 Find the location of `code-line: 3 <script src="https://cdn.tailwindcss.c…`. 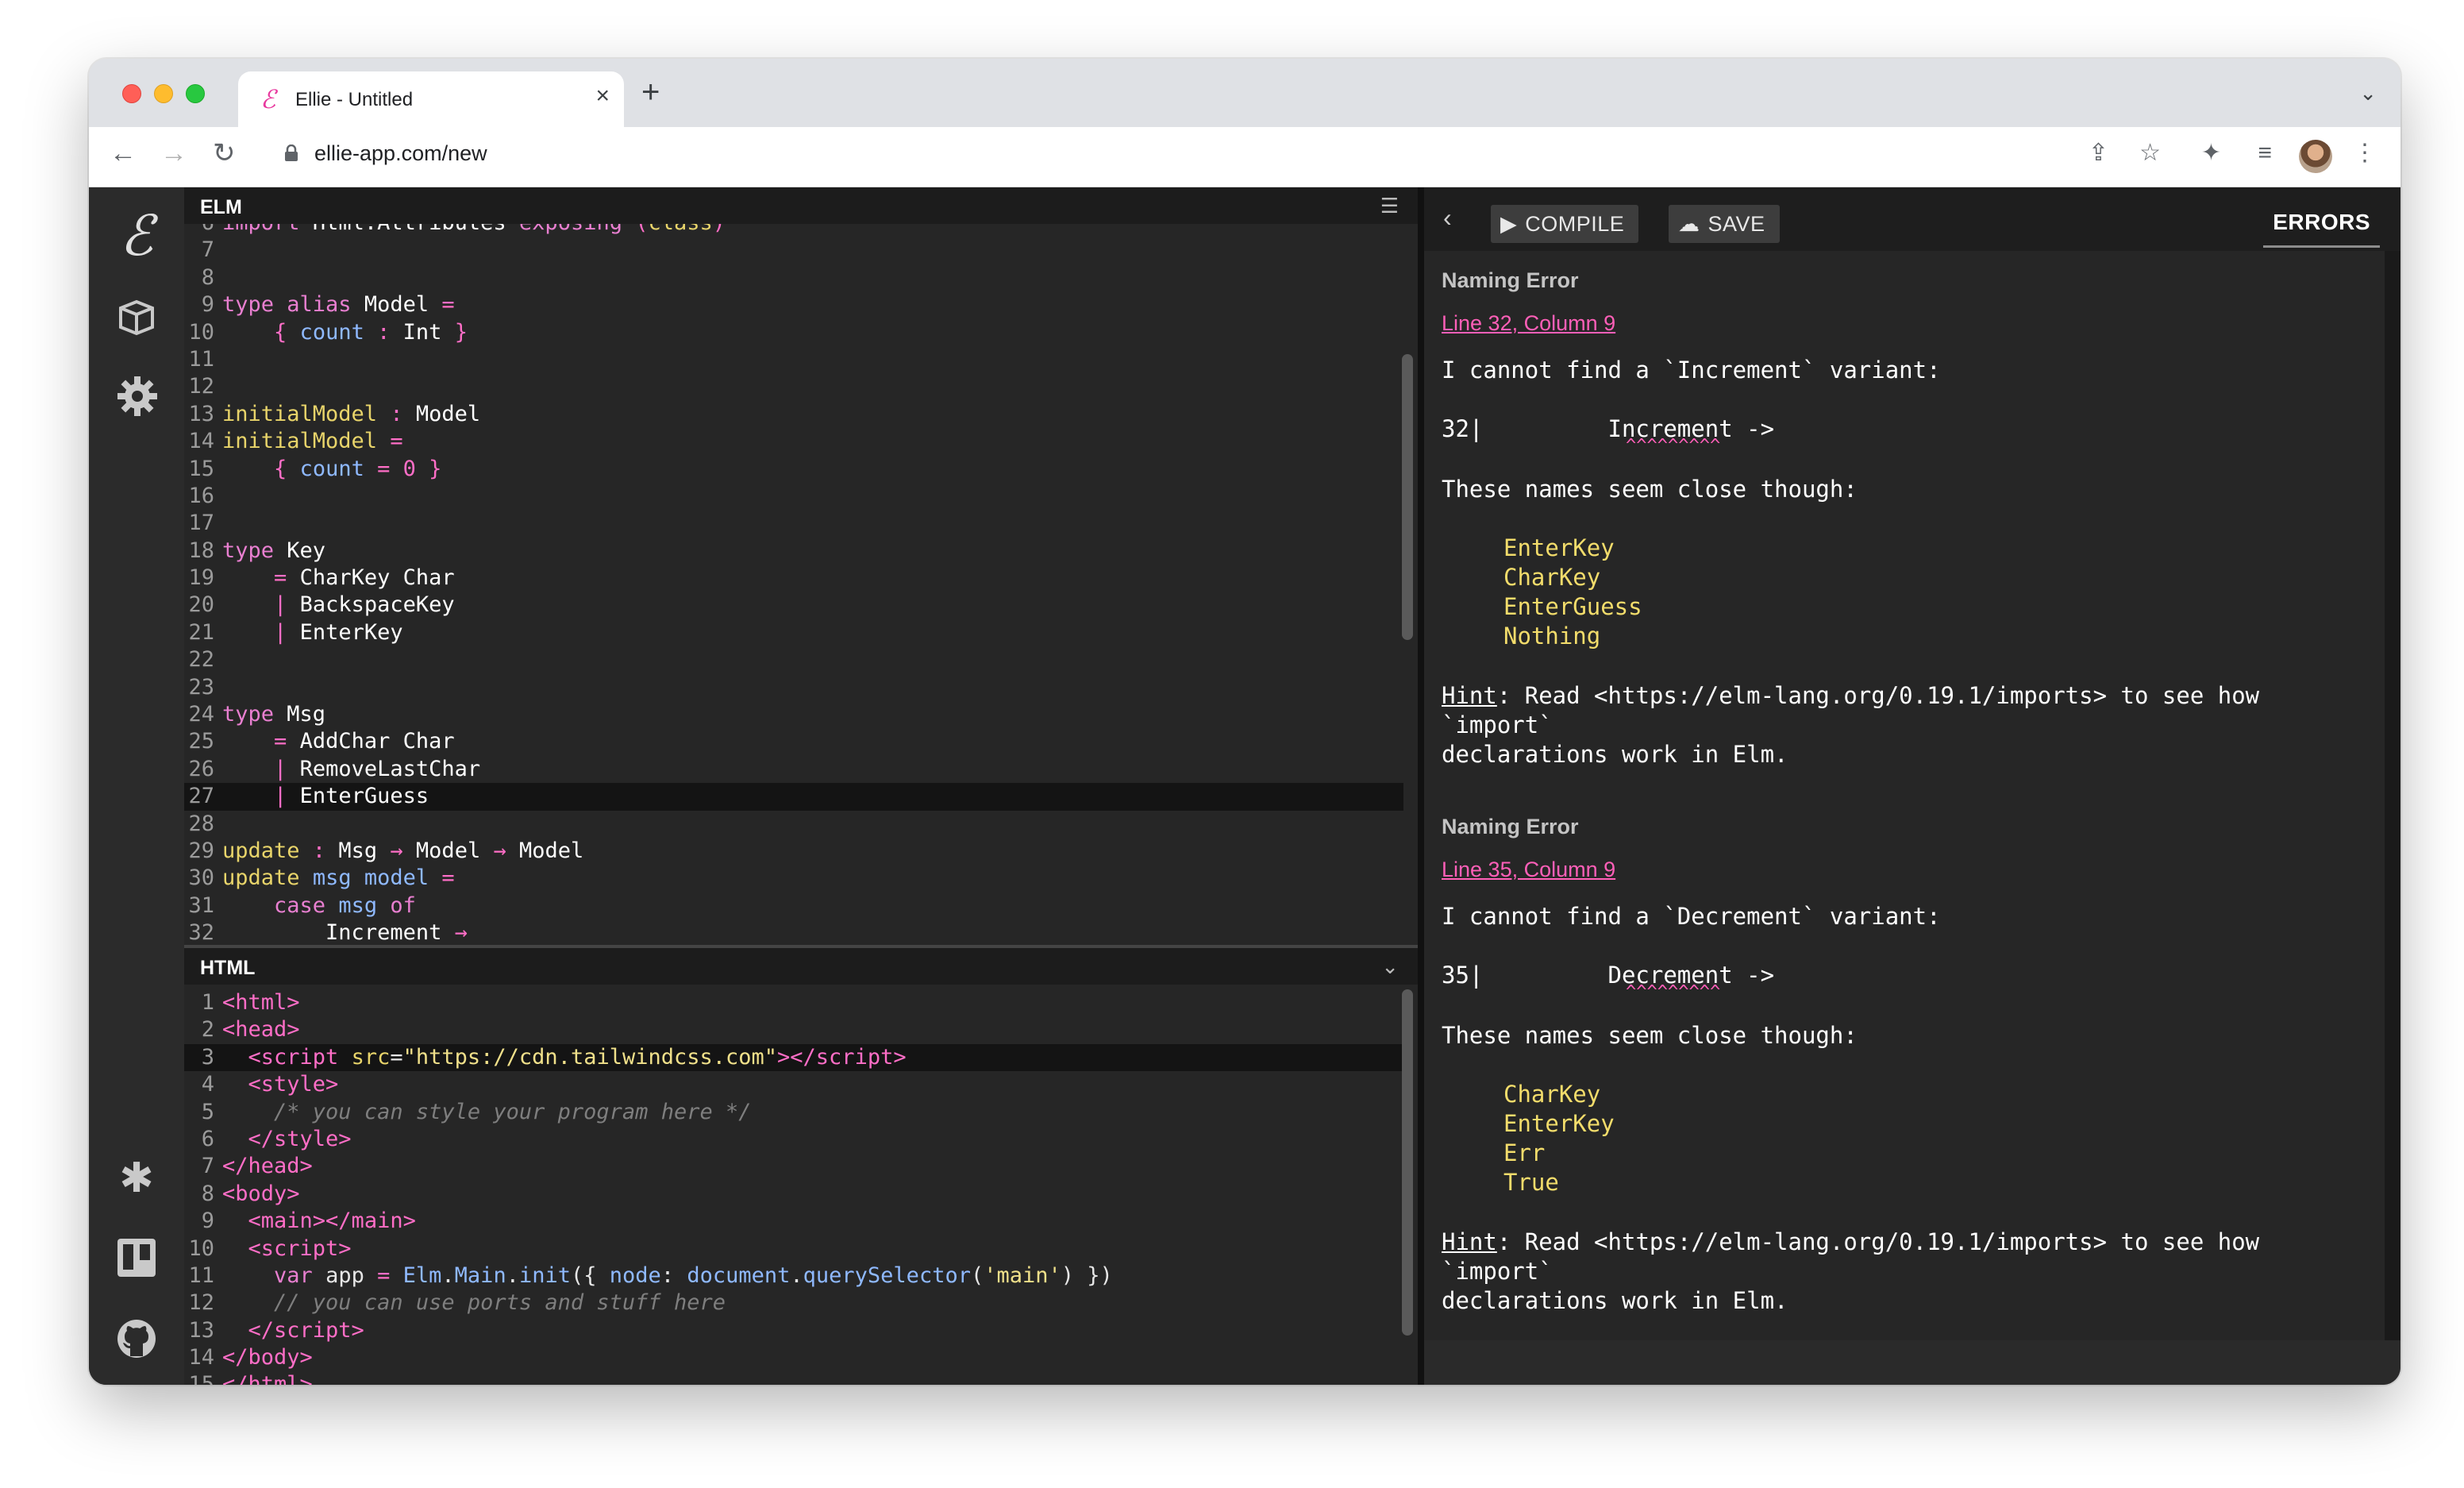

code-line: 3 <script src="https://cdn.tailwindcss.c… is located at coordinates (793, 1057).